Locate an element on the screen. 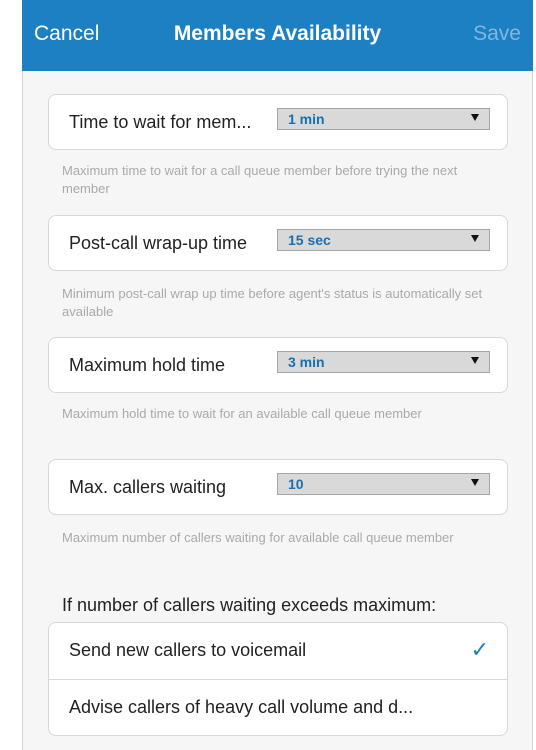 The image size is (536, 750). checkmark-icon: ✓ is located at coordinates (479, 649).